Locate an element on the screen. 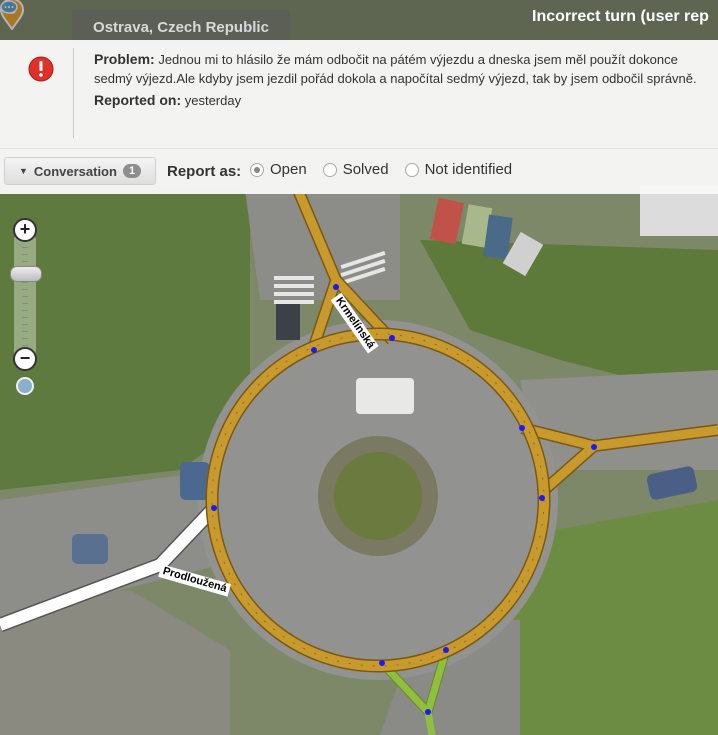 The width and height of the screenshot is (718, 735). report-as-label: Report as: is located at coordinates (204, 171).